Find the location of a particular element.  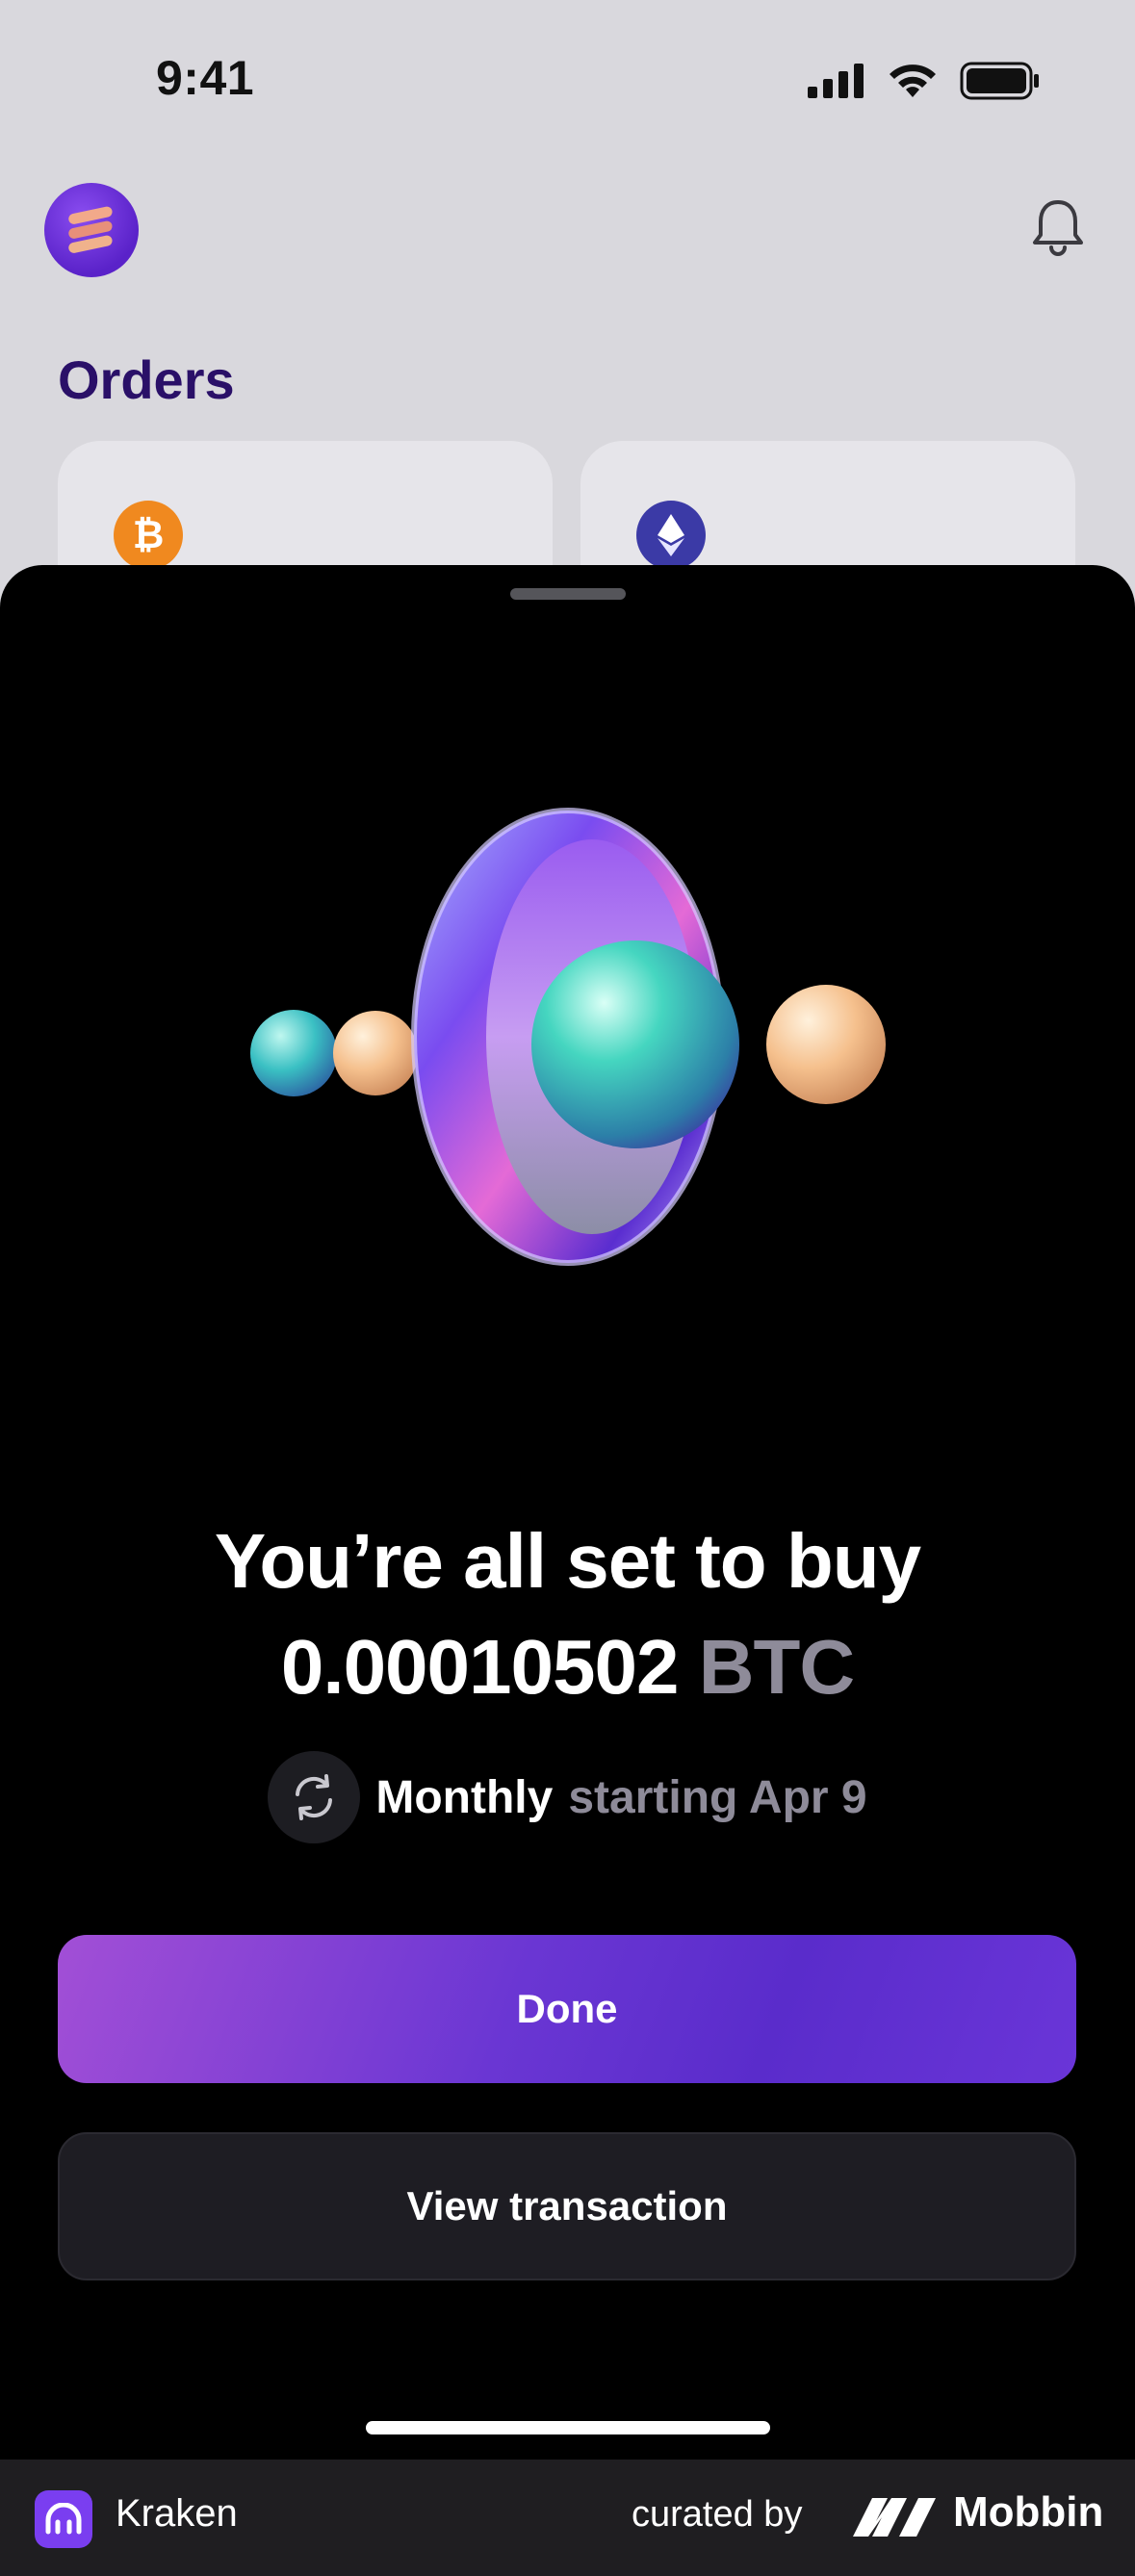

curated-by-label: curated by is located at coordinates (717, 2514).